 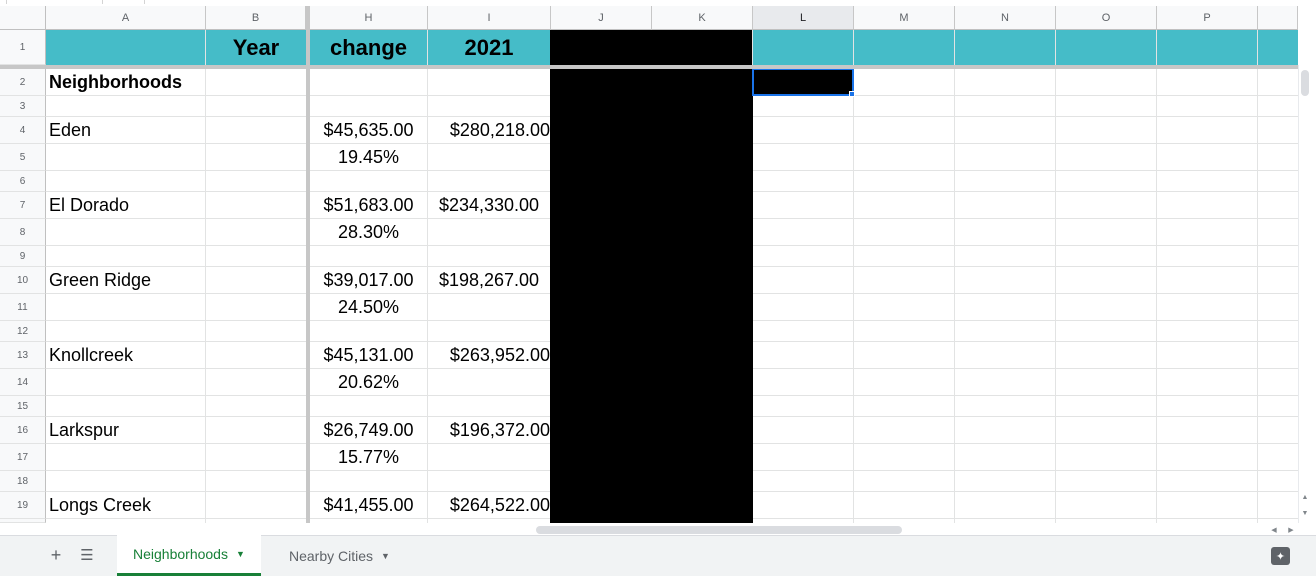 I want to click on tab-label: Nearby Cities, so click(x=331, y=555).